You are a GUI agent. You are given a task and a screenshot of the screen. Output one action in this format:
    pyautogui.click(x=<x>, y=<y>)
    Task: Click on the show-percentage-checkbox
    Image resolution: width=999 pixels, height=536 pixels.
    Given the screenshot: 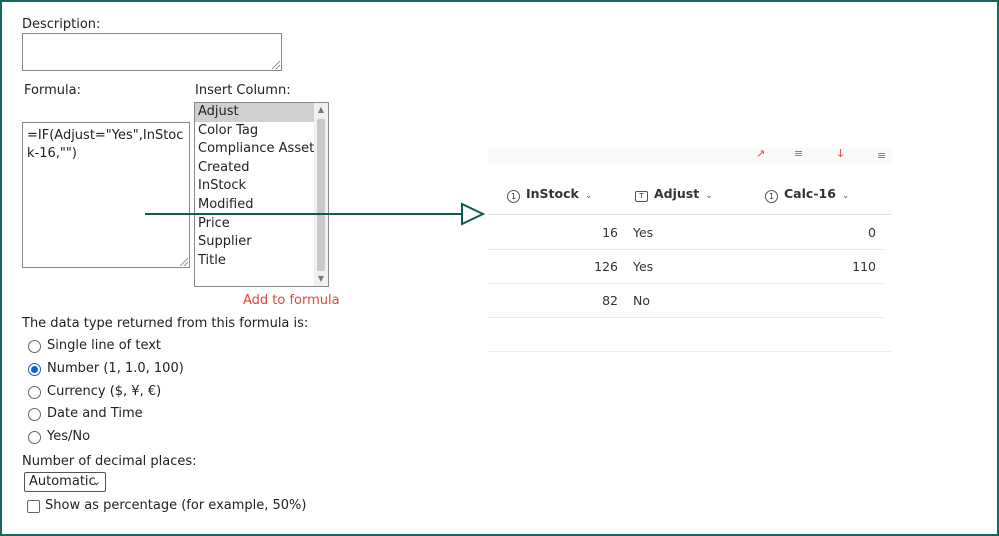 What is the action you would take?
    pyautogui.click(x=33, y=506)
    